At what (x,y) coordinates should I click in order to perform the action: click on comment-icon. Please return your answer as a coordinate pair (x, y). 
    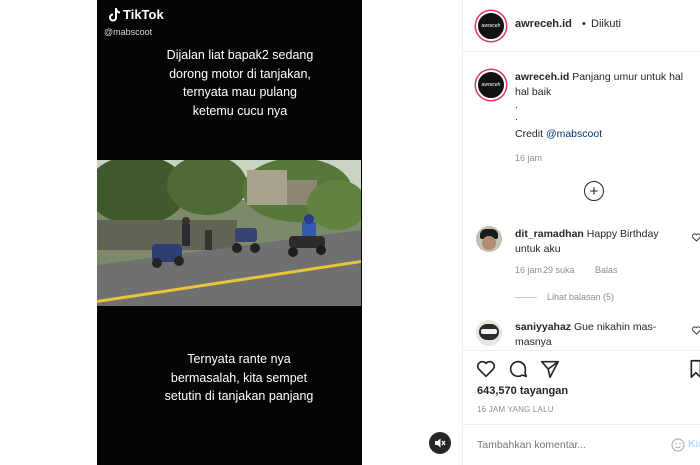
    Looking at the image, I should click on (518, 369).